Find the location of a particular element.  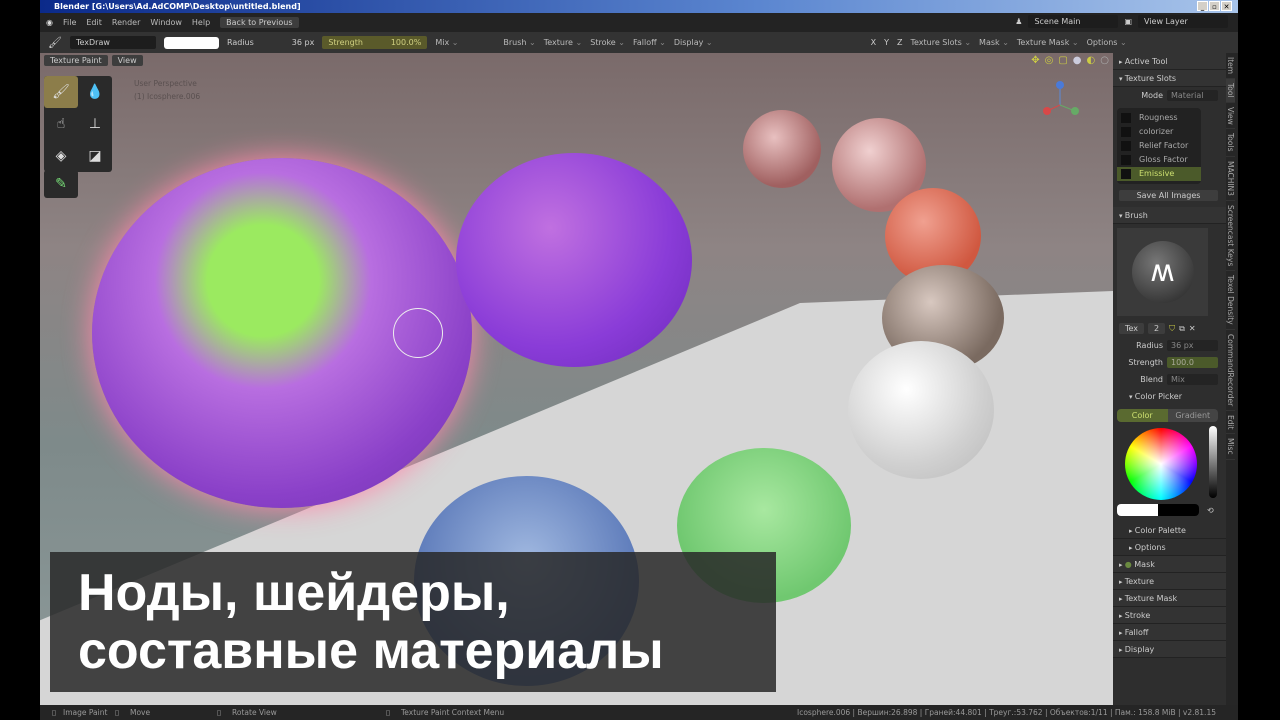

solid-shading-icon: ● is located at coordinates (1077, 60).